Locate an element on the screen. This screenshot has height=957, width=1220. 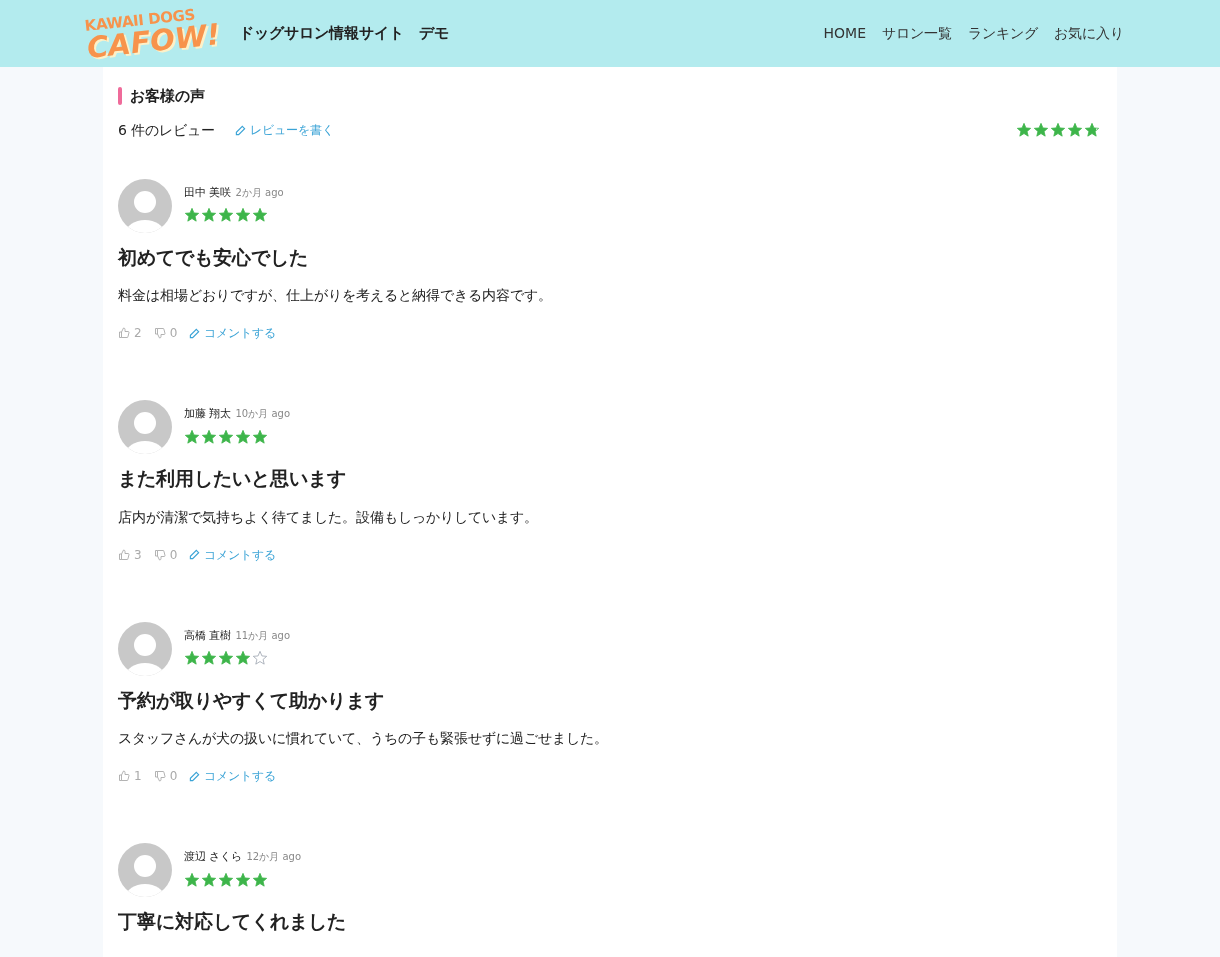
nav-link: お気に入り is located at coordinates (1089, 33).